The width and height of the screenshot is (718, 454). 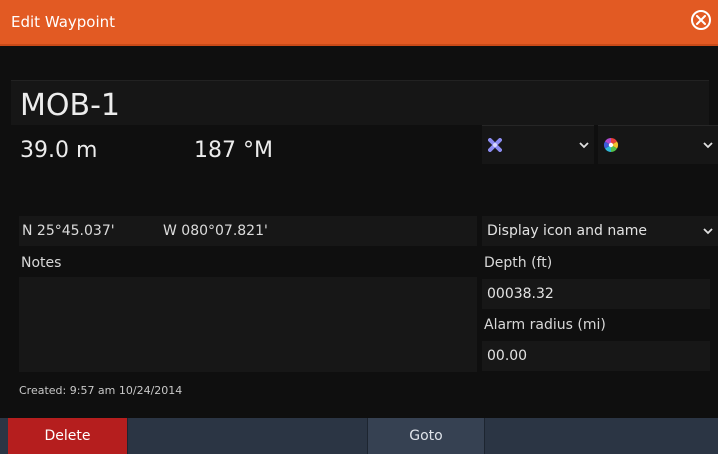 What do you see at coordinates (518, 263) in the screenshot?
I see `depth-label: Depth (ft)` at bounding box center [518, 263].